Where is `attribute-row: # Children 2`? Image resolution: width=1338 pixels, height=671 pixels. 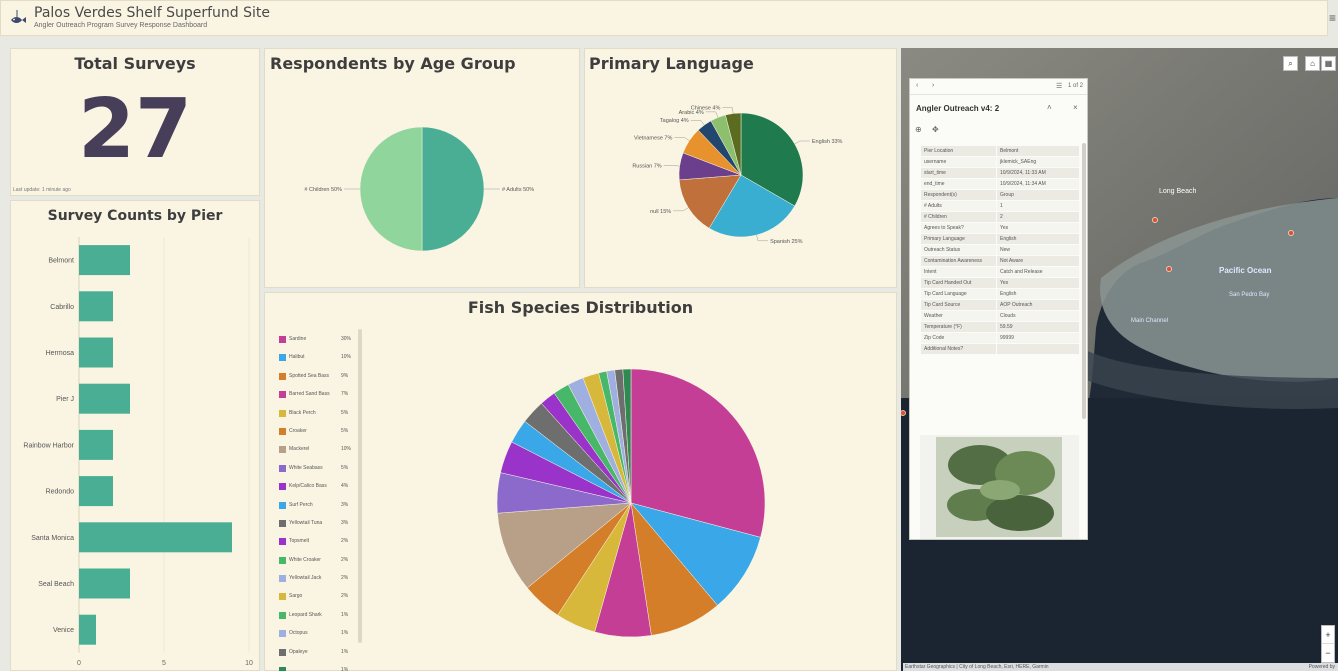 attribute-row: # Children 2 is located at coordinates (1000, 217).